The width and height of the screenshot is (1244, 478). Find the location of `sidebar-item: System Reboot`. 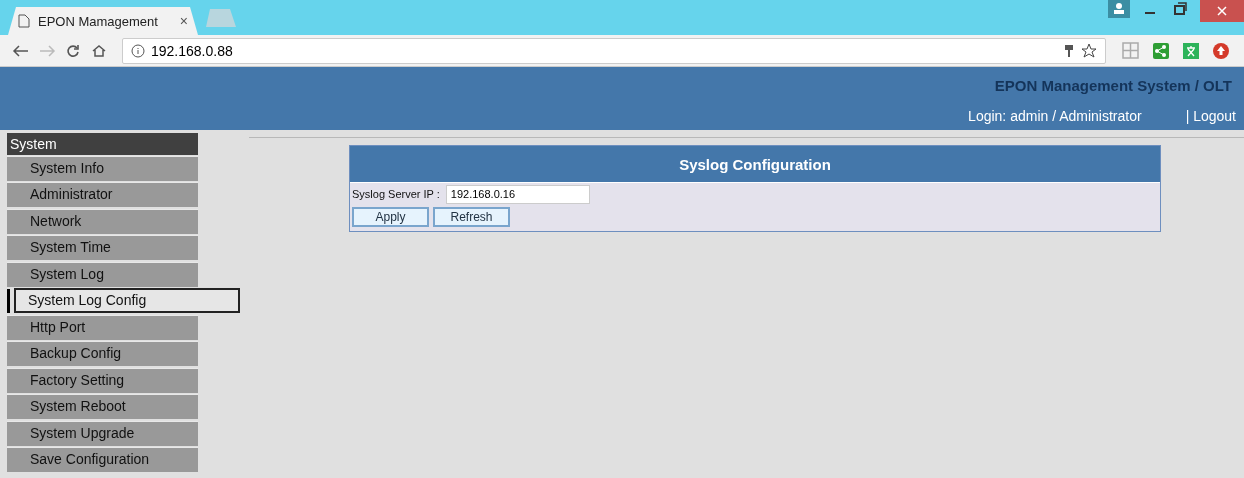

sidebar-item: System Reboot is located at coordinates (102, 407).